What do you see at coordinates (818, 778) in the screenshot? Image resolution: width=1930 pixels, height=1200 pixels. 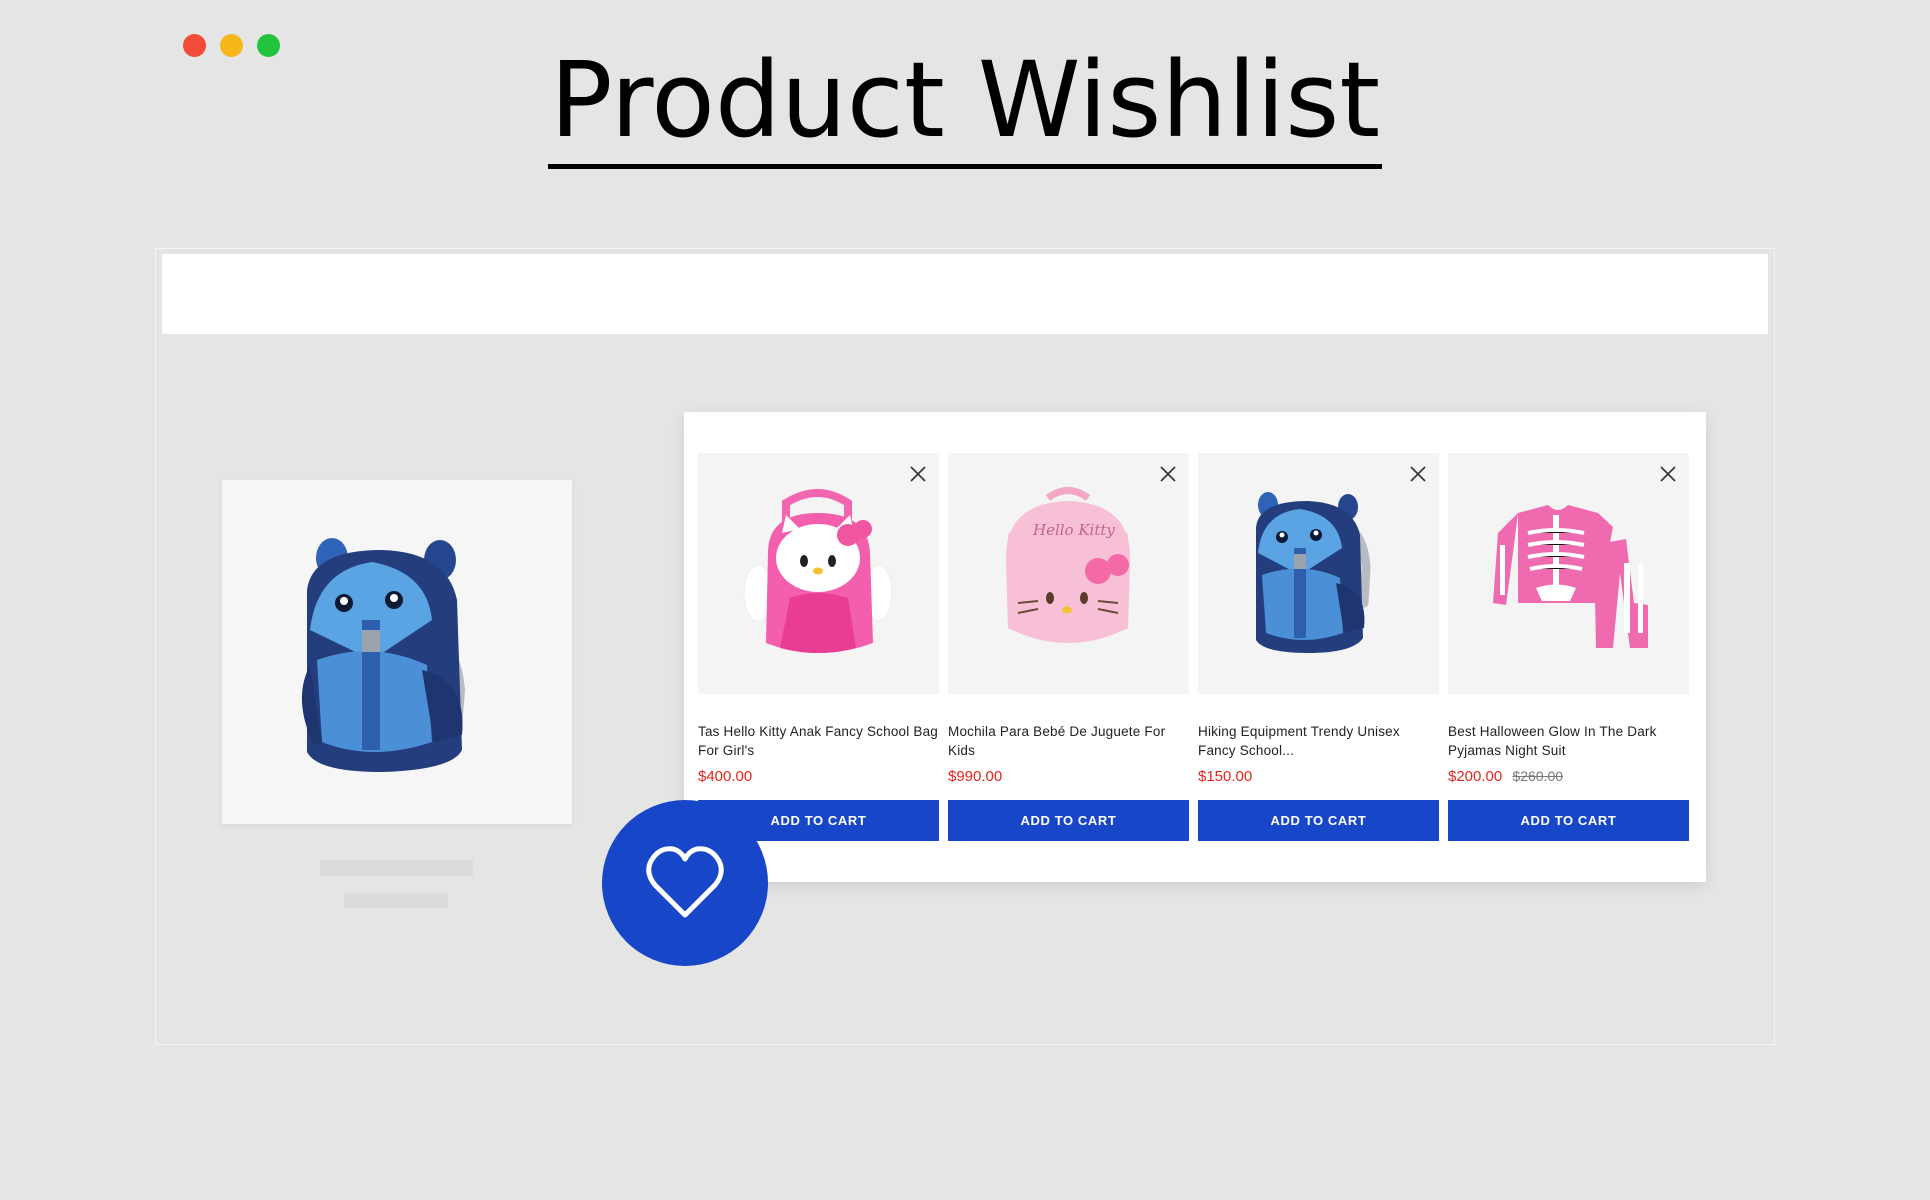 I see `price-row: $400.00` at bounding box center [818, 778].